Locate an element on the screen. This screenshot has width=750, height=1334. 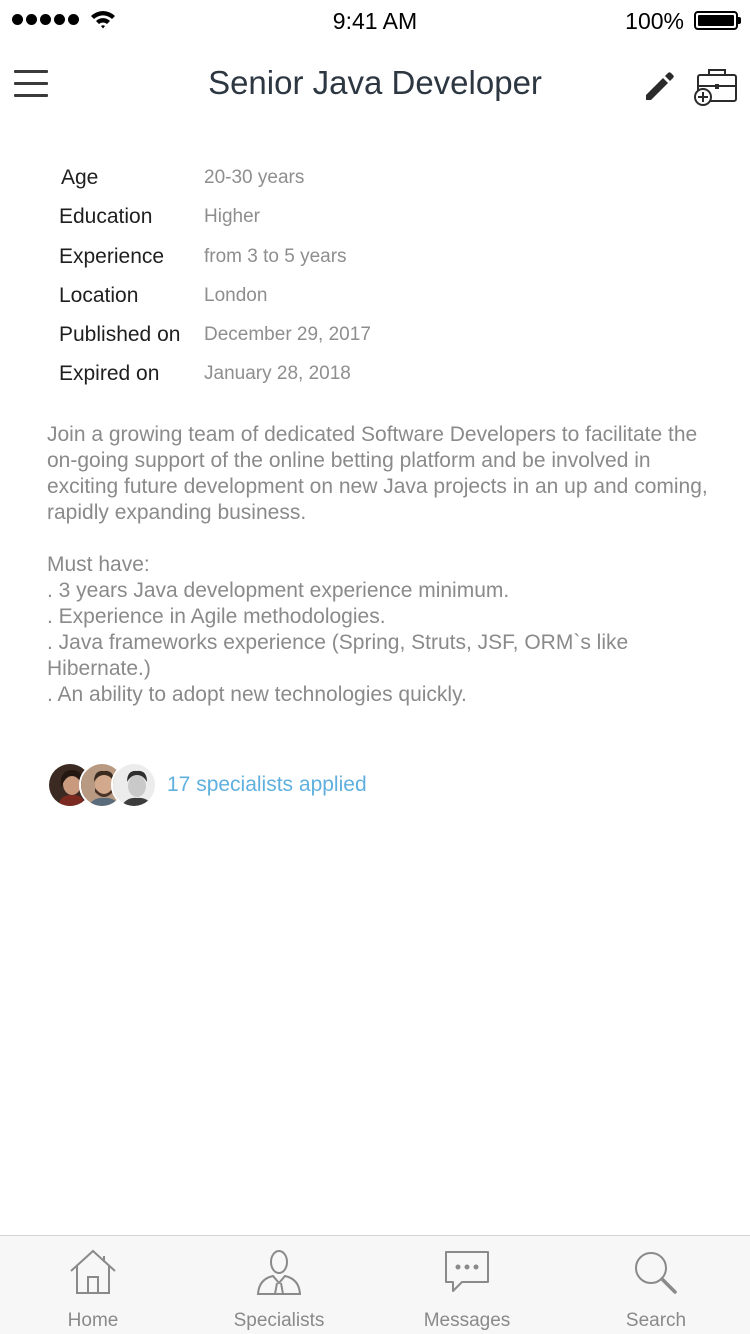
page-title: Senior Java Developer is located at coordinates (375, 82).